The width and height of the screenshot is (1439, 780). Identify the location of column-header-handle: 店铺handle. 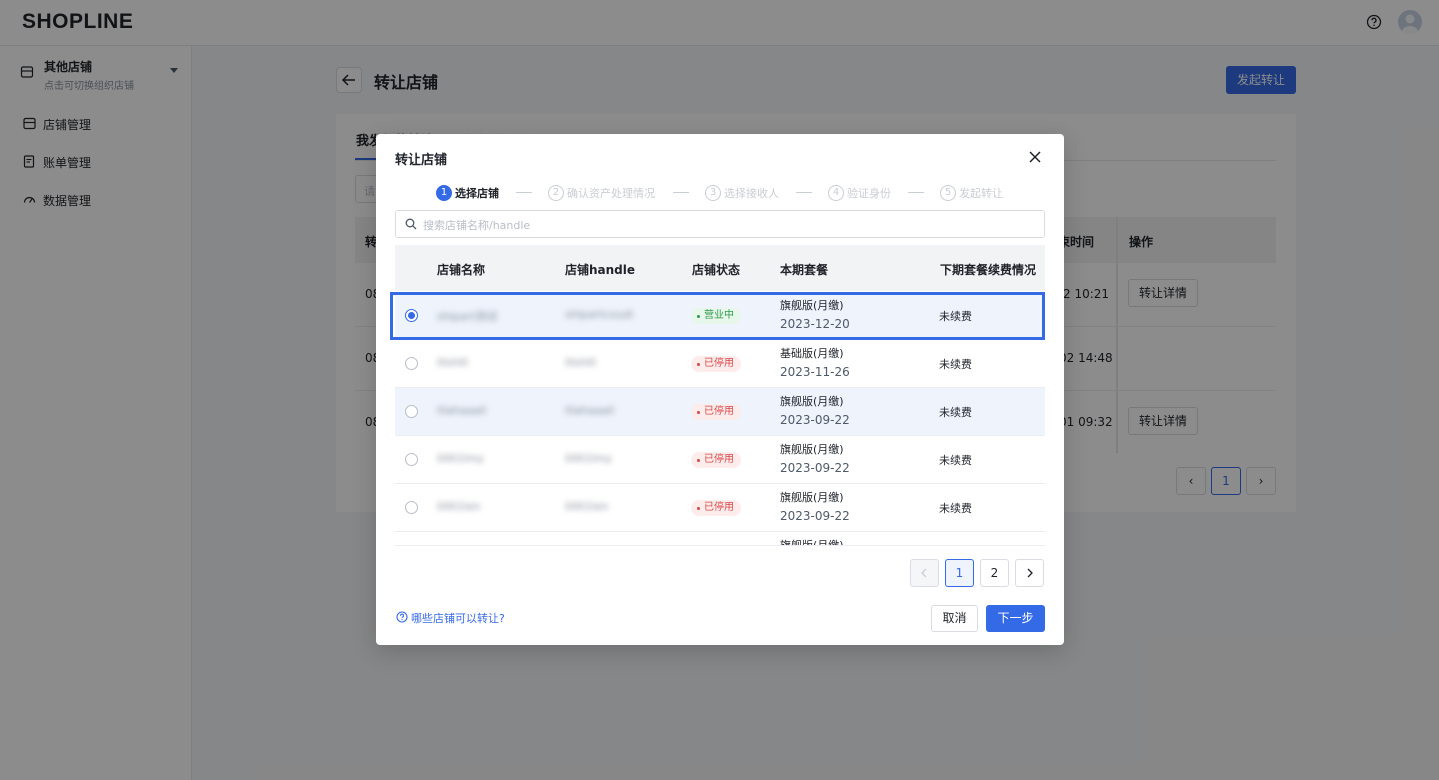
(600, 270).